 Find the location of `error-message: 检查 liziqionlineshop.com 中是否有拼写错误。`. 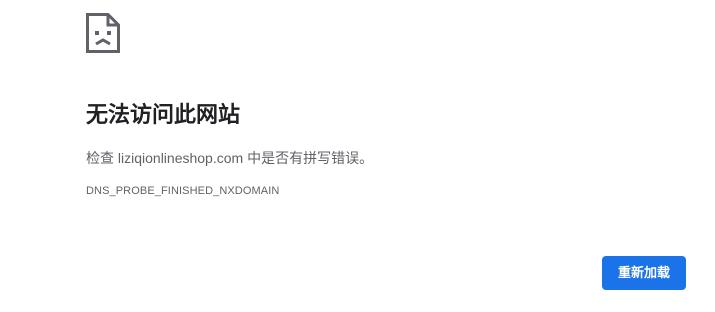

error-message: 检查 liziqionlineshop.com 中是否有拼写错误。 is located at coordinates (230, 158).